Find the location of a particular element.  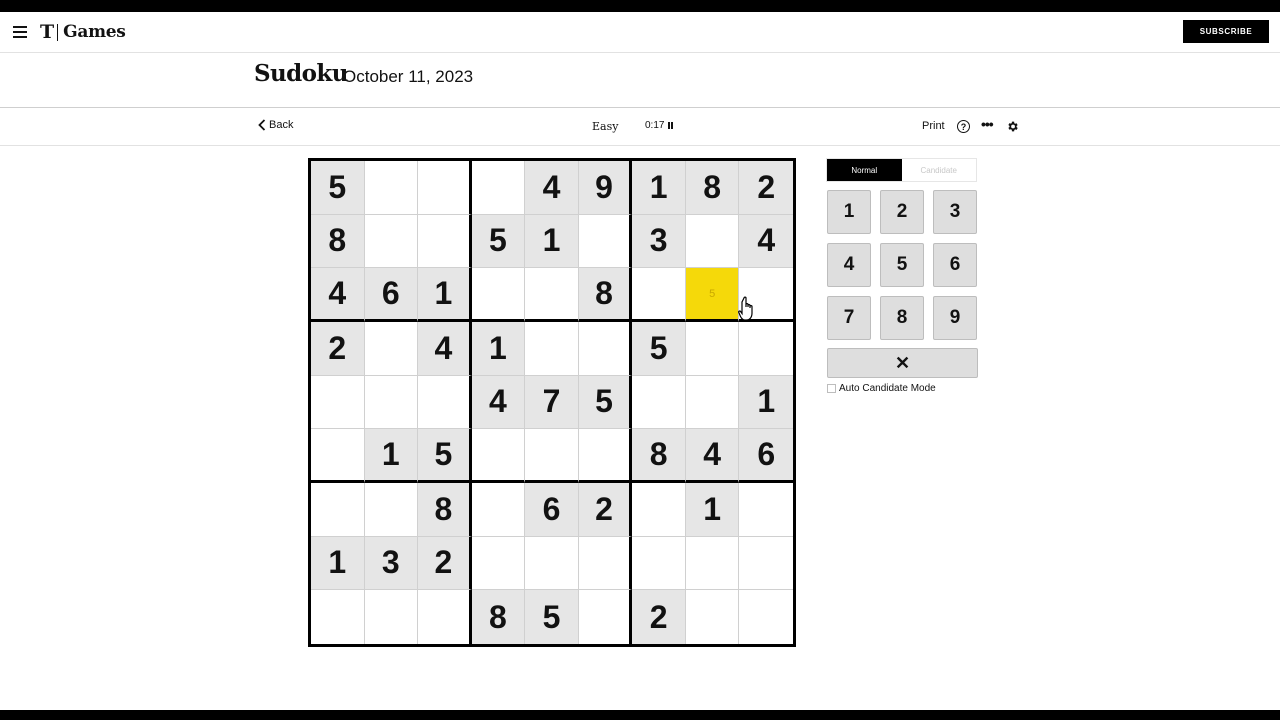

keypad-button-3: 3 is located at coordinates (955, 212).